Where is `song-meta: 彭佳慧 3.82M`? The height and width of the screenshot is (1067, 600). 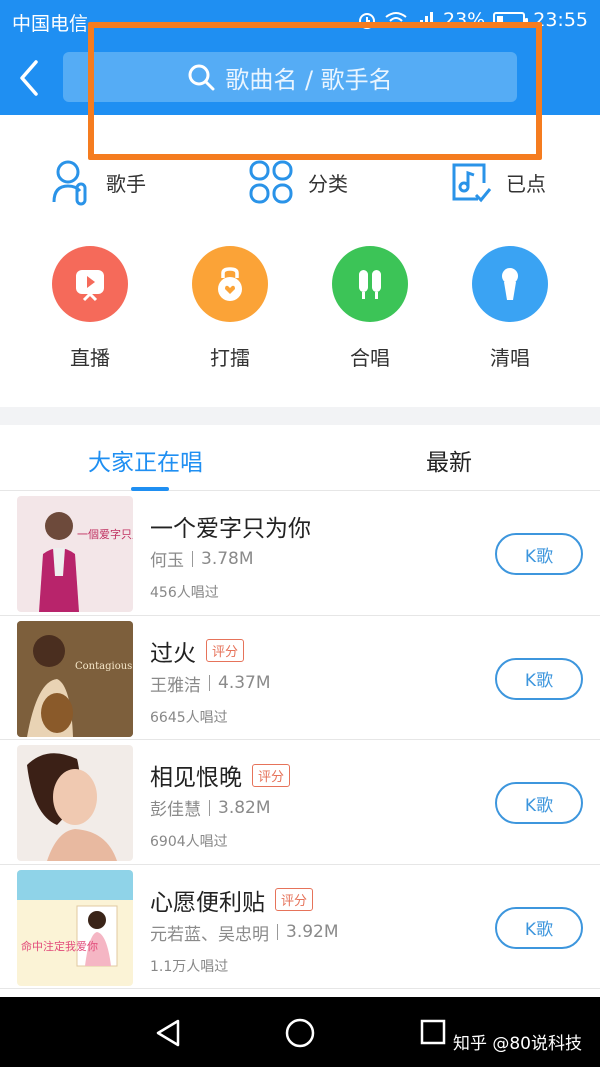 song-meta: 彭佳慧 3.82M is located at coordinates (210, 808).